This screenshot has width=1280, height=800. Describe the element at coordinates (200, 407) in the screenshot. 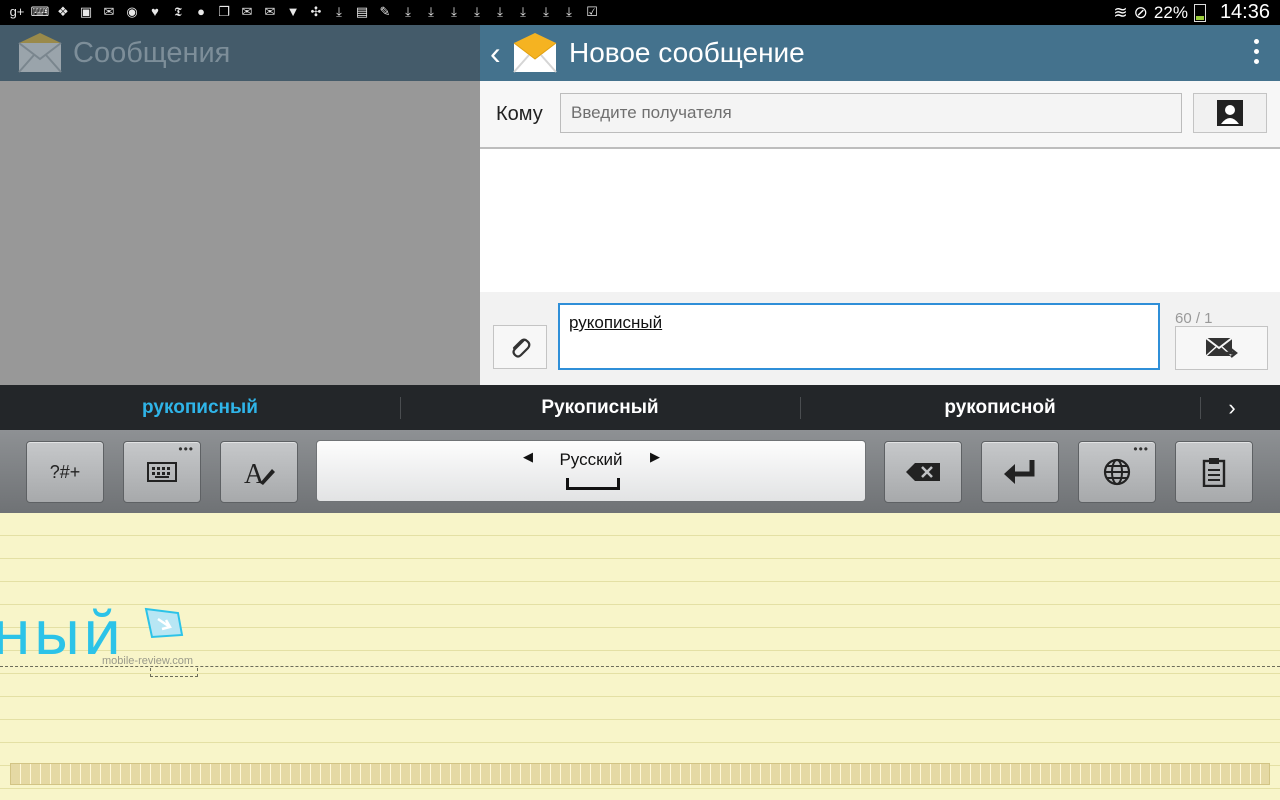

I see `suggestion-1: рукописный` at that location.